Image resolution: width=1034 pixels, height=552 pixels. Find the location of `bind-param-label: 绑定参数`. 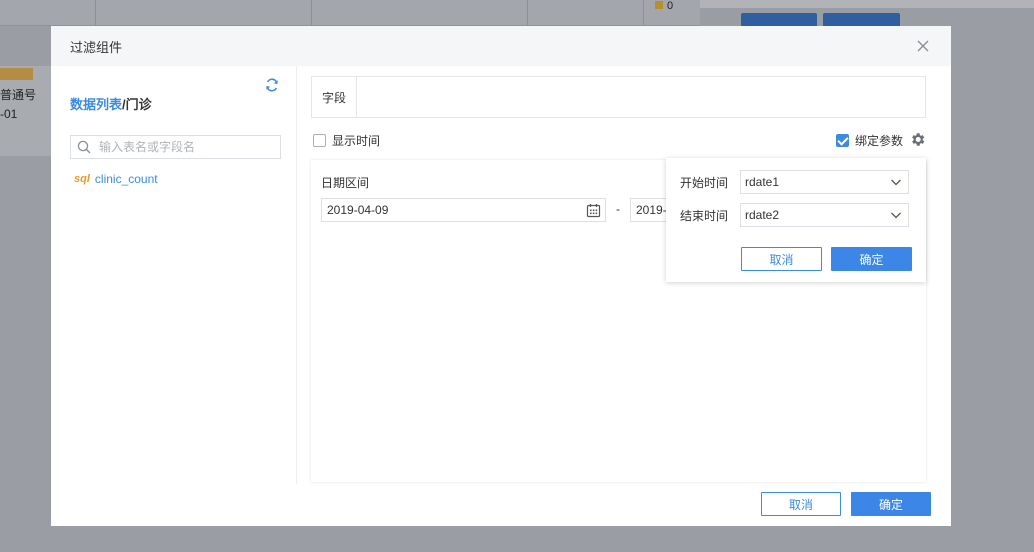

bind-param-label: 绑定参数 is located at coordinates (879, 141).